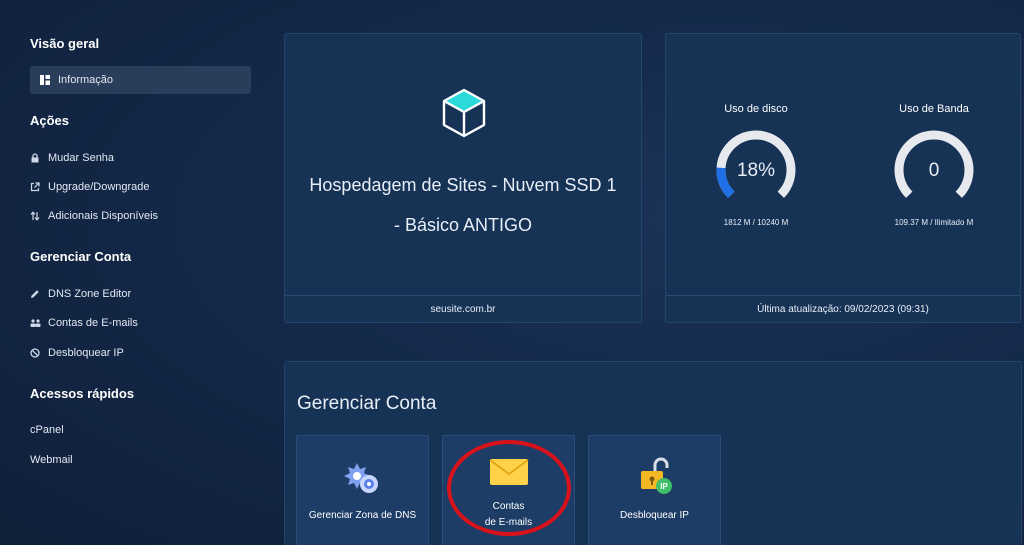  I want to click on sidebar-item-adicionais: Adicionais Disponíveis, so click(140, 216).